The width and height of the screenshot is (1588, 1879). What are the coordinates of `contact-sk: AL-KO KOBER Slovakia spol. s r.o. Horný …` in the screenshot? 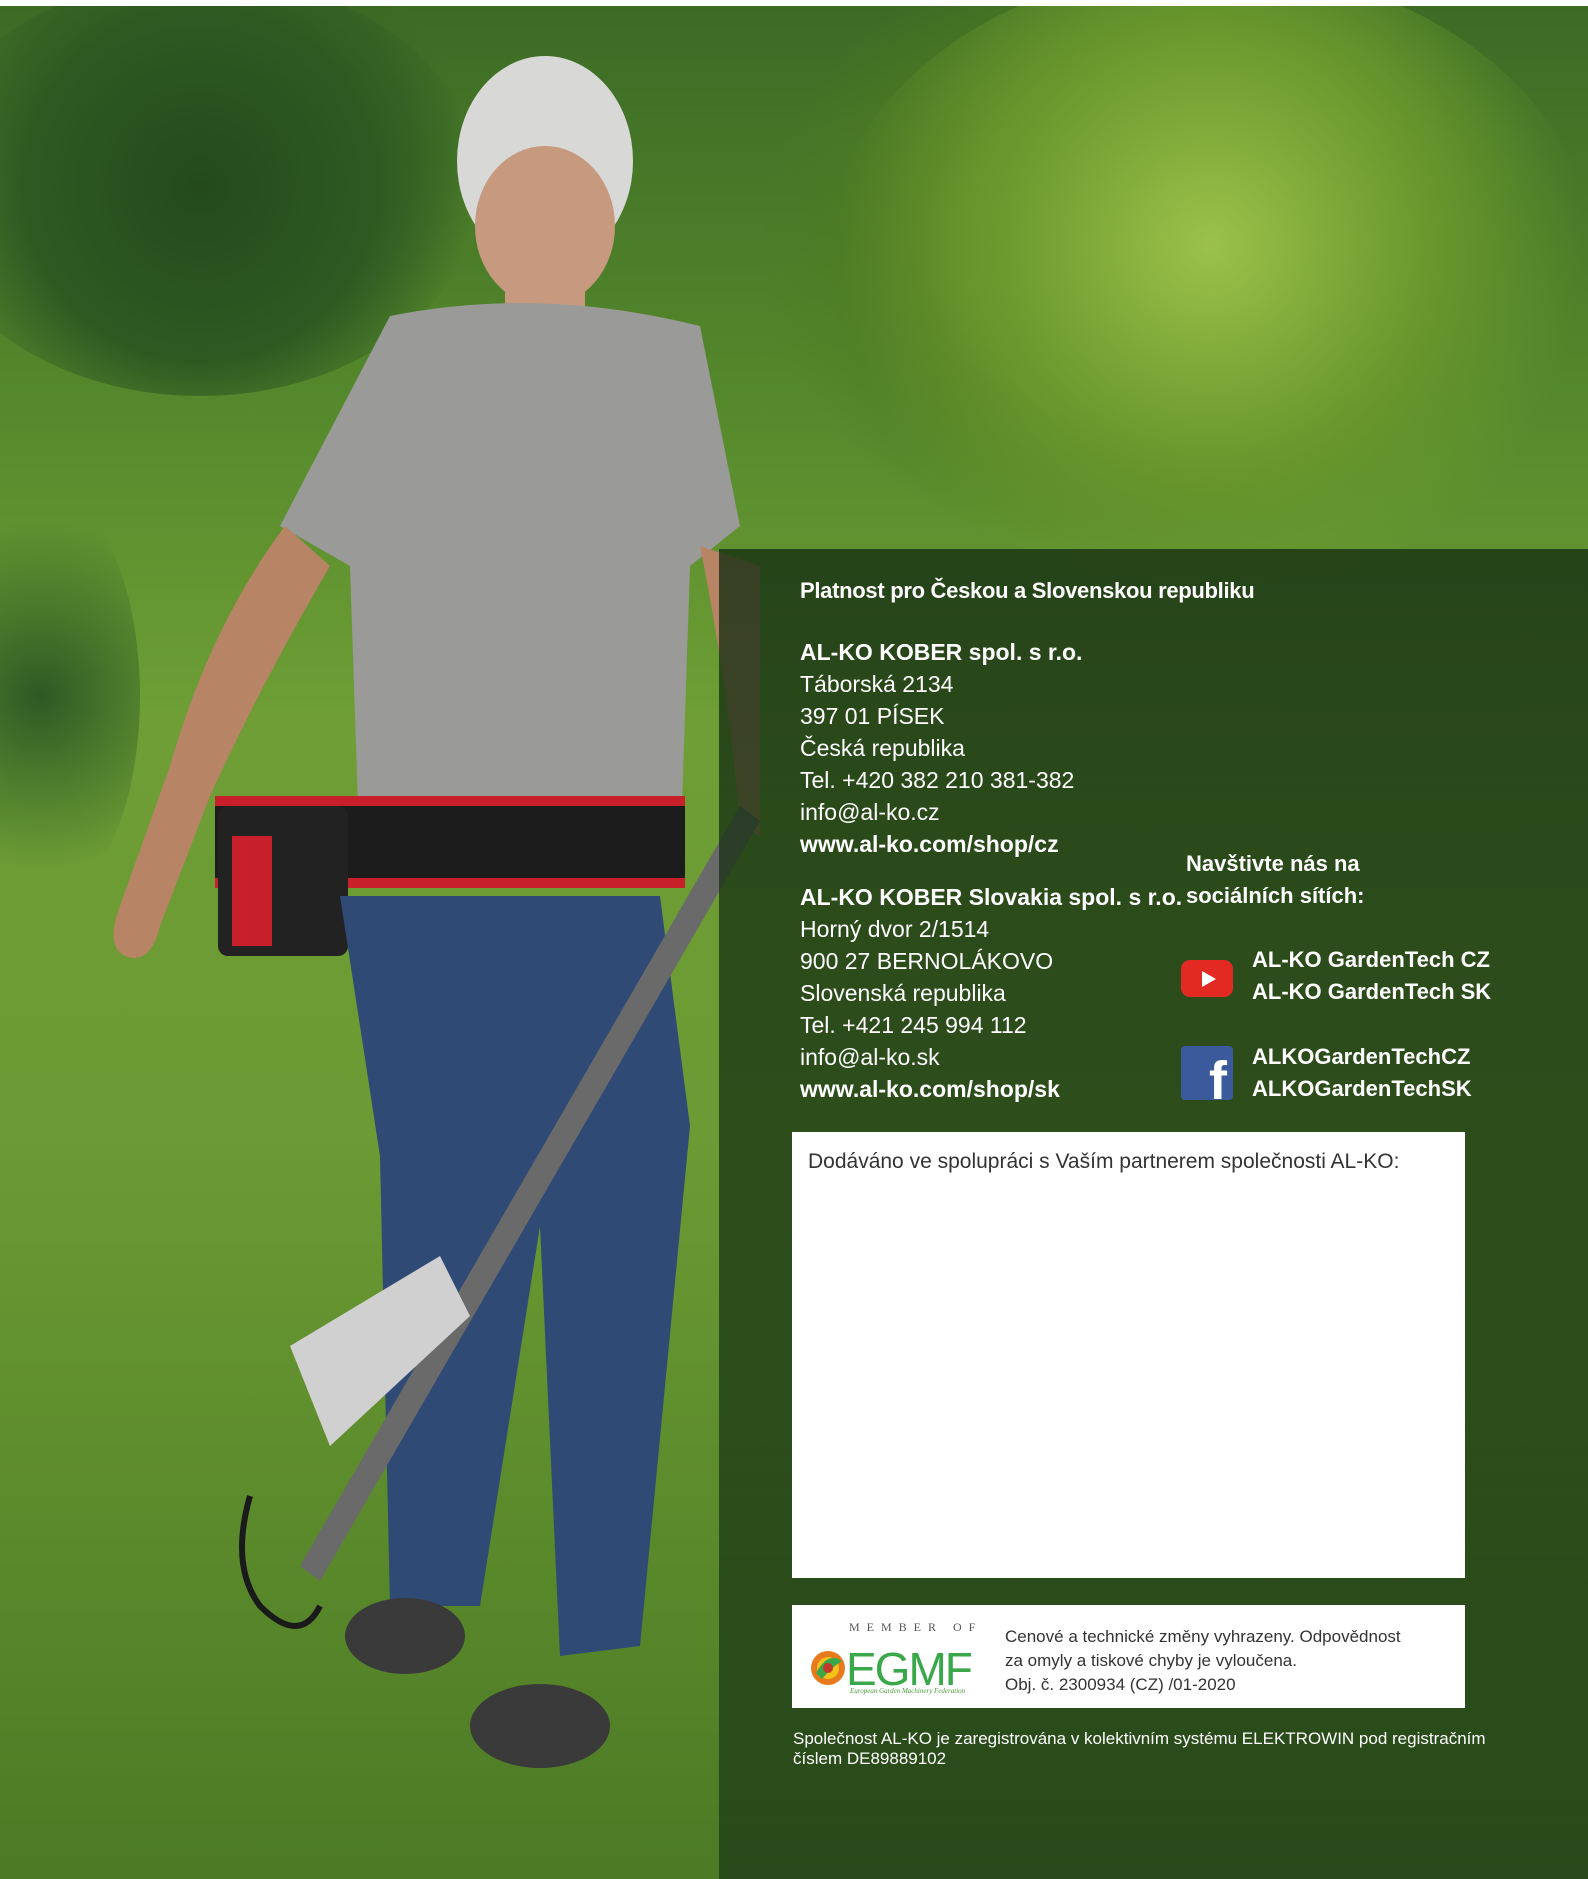 It's located at (991, 993).